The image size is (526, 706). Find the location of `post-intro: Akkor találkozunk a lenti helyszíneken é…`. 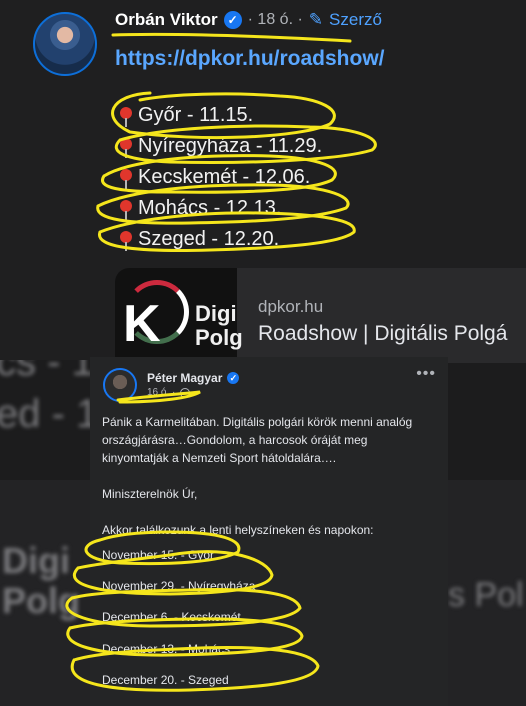

post-intro: Akkor találkozunk a lenti helyszíneken é… is located at coordinates (238, 530).